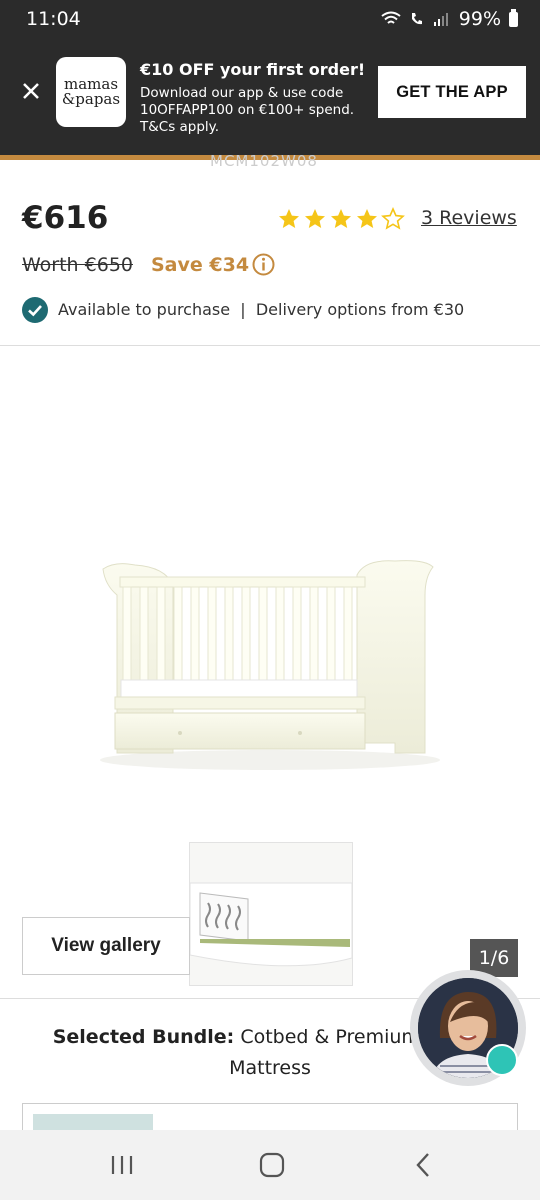 The height and width of the screenshot is (1200, 540). Describe the element at coordinates (270, 20) in the screenshot. I see `status-bar: 11:04 99%` at that location.